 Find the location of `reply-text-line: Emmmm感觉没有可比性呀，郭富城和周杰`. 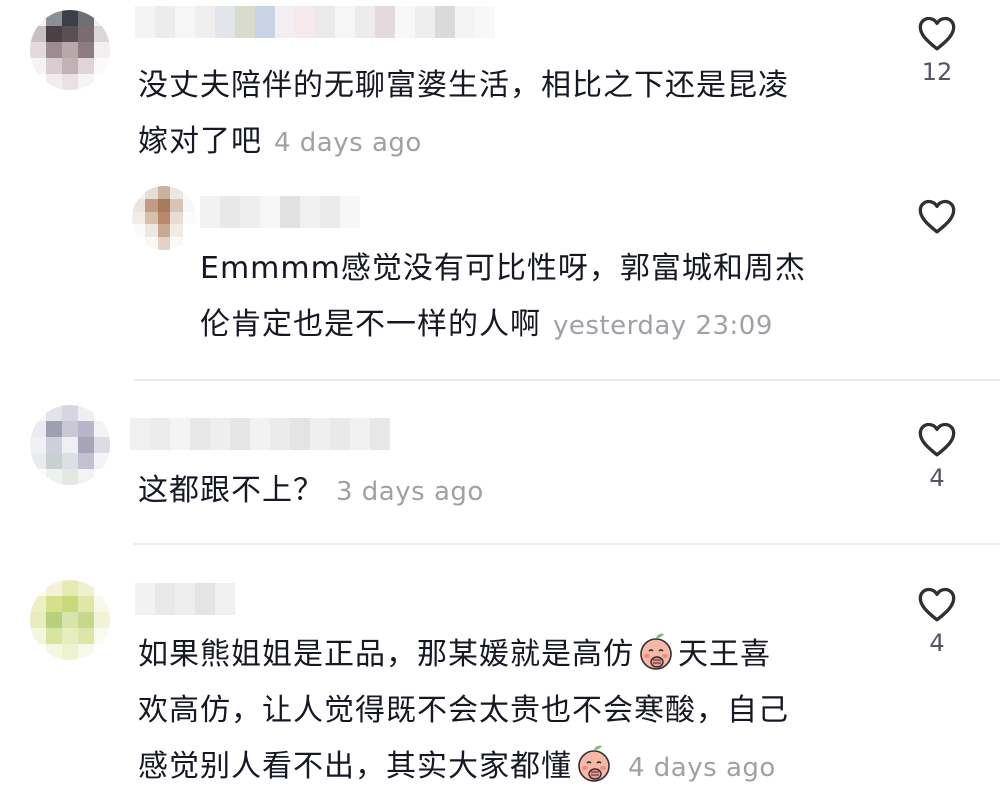

reply-text-line: Emmmm感觉没有可比性呀，郭富城和周杰 is located at coordinates (503, 268).